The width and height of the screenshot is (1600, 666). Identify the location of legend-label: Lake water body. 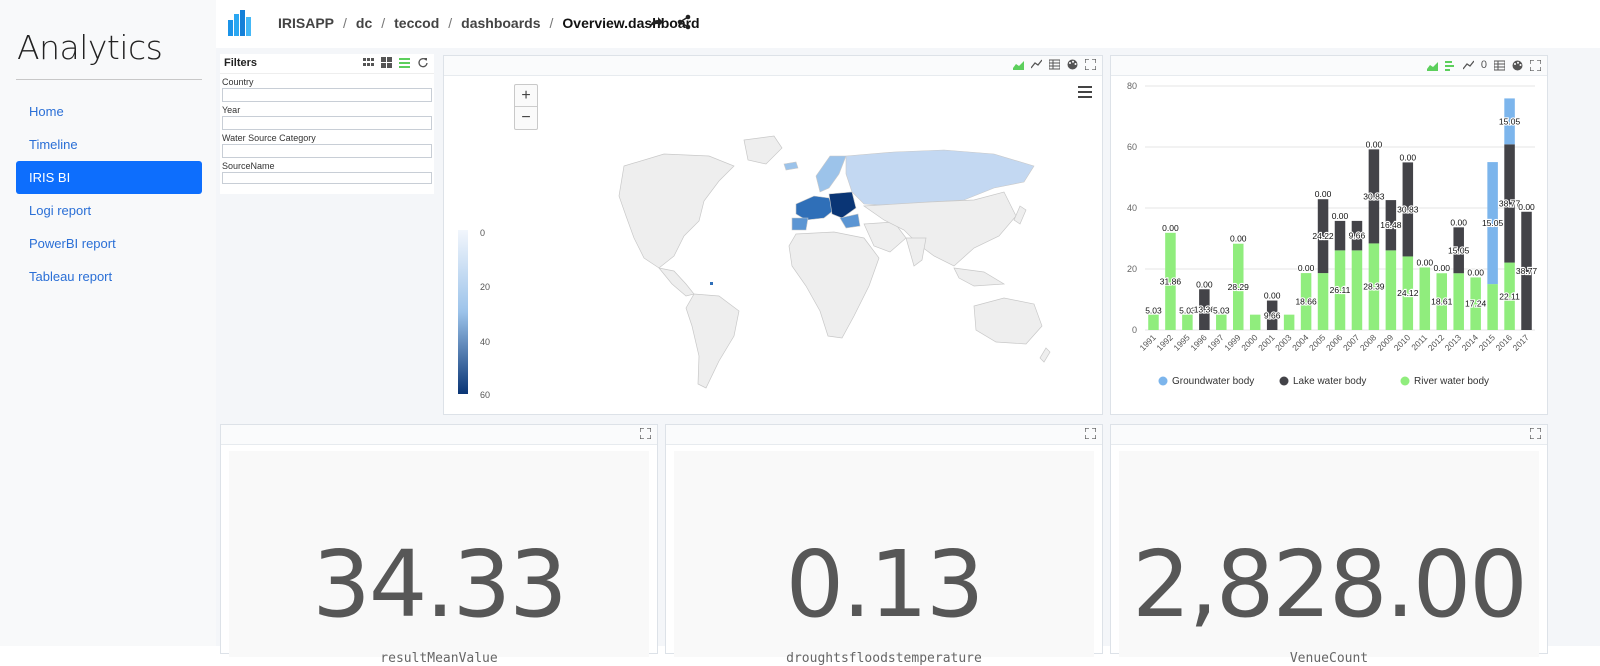
(1329, 381).